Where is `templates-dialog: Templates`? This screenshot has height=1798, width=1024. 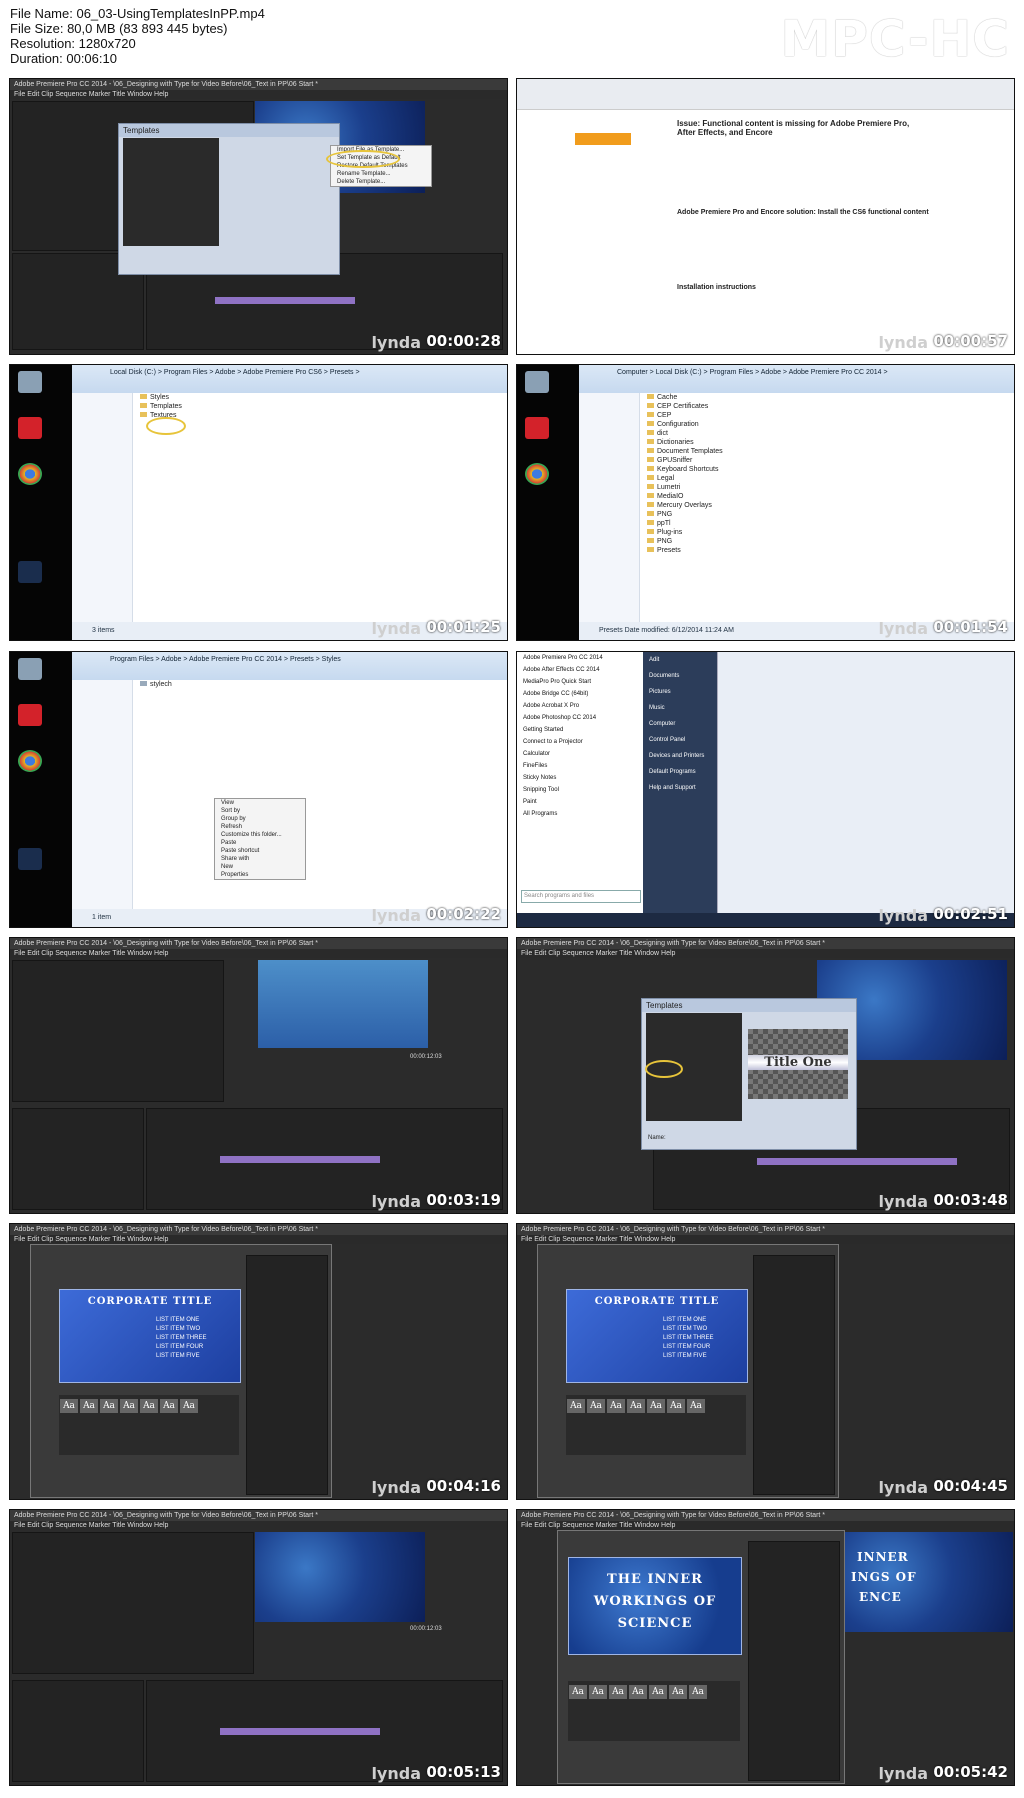 templates-dialog: Templates is located at coordinates (229, 199).